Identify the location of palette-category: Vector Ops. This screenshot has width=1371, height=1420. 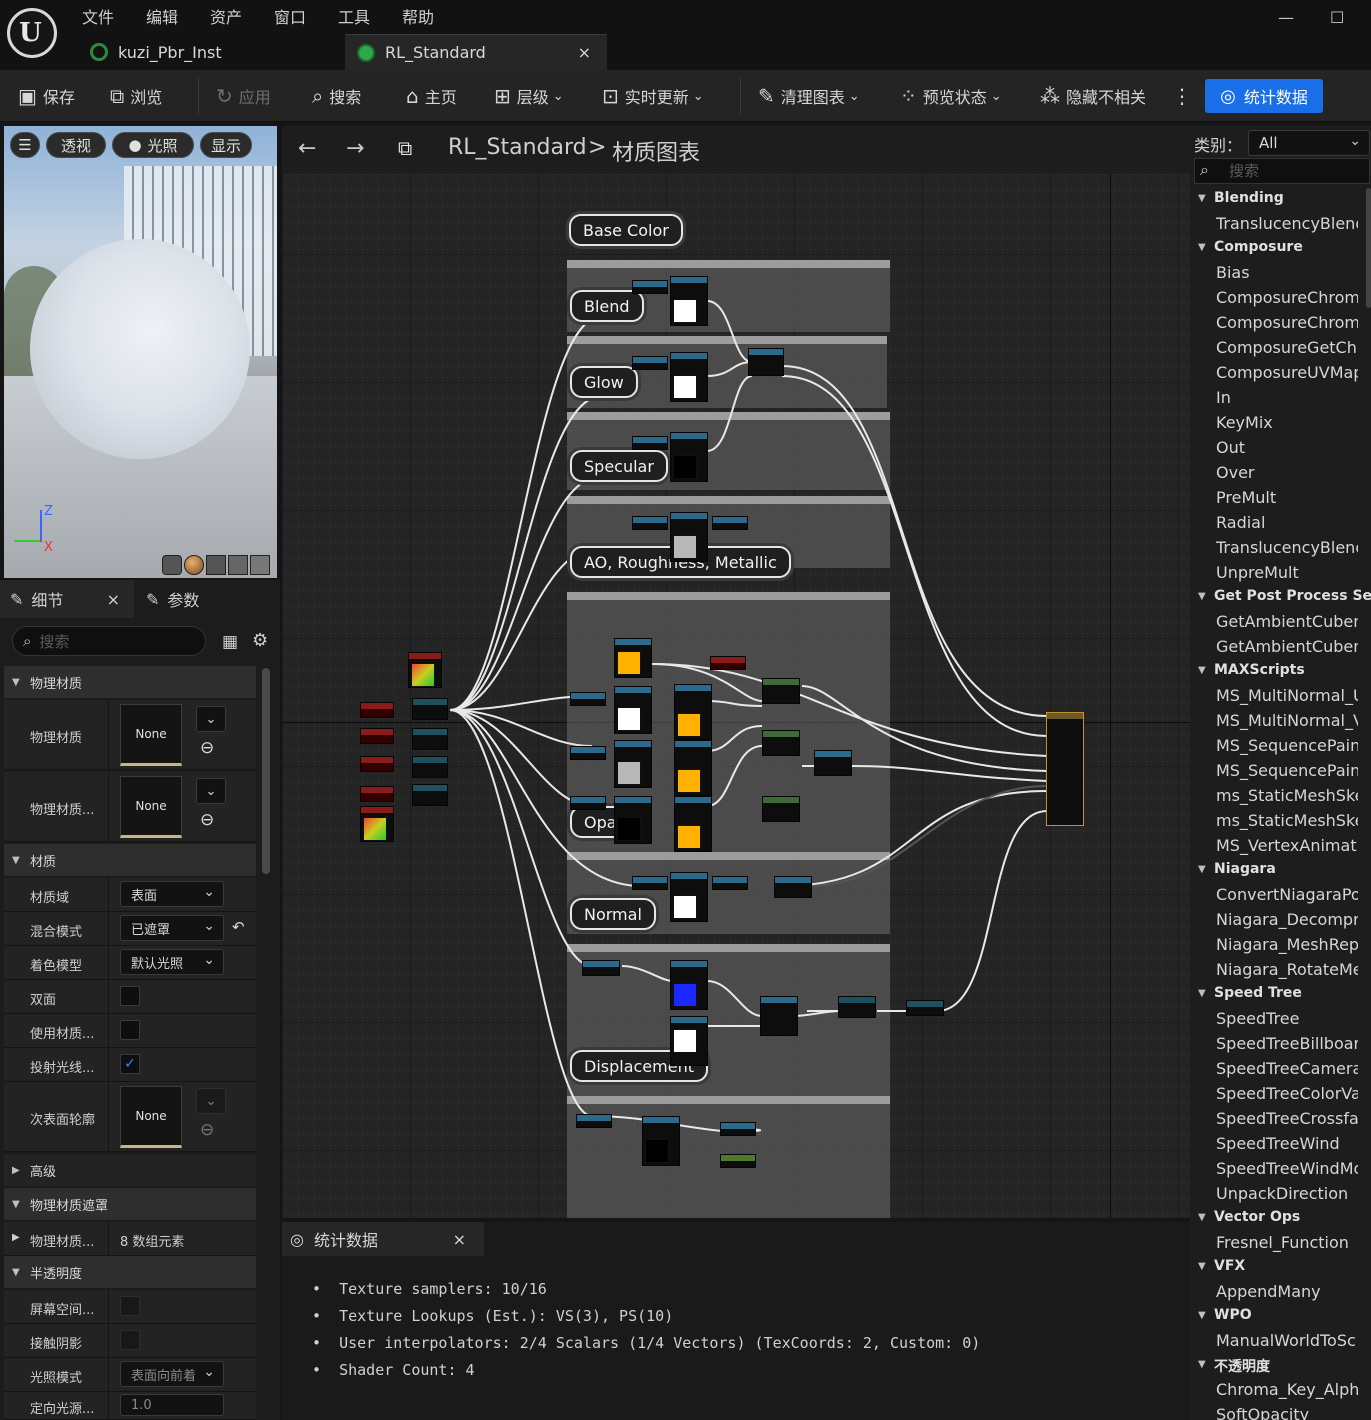
(1257, 1217).